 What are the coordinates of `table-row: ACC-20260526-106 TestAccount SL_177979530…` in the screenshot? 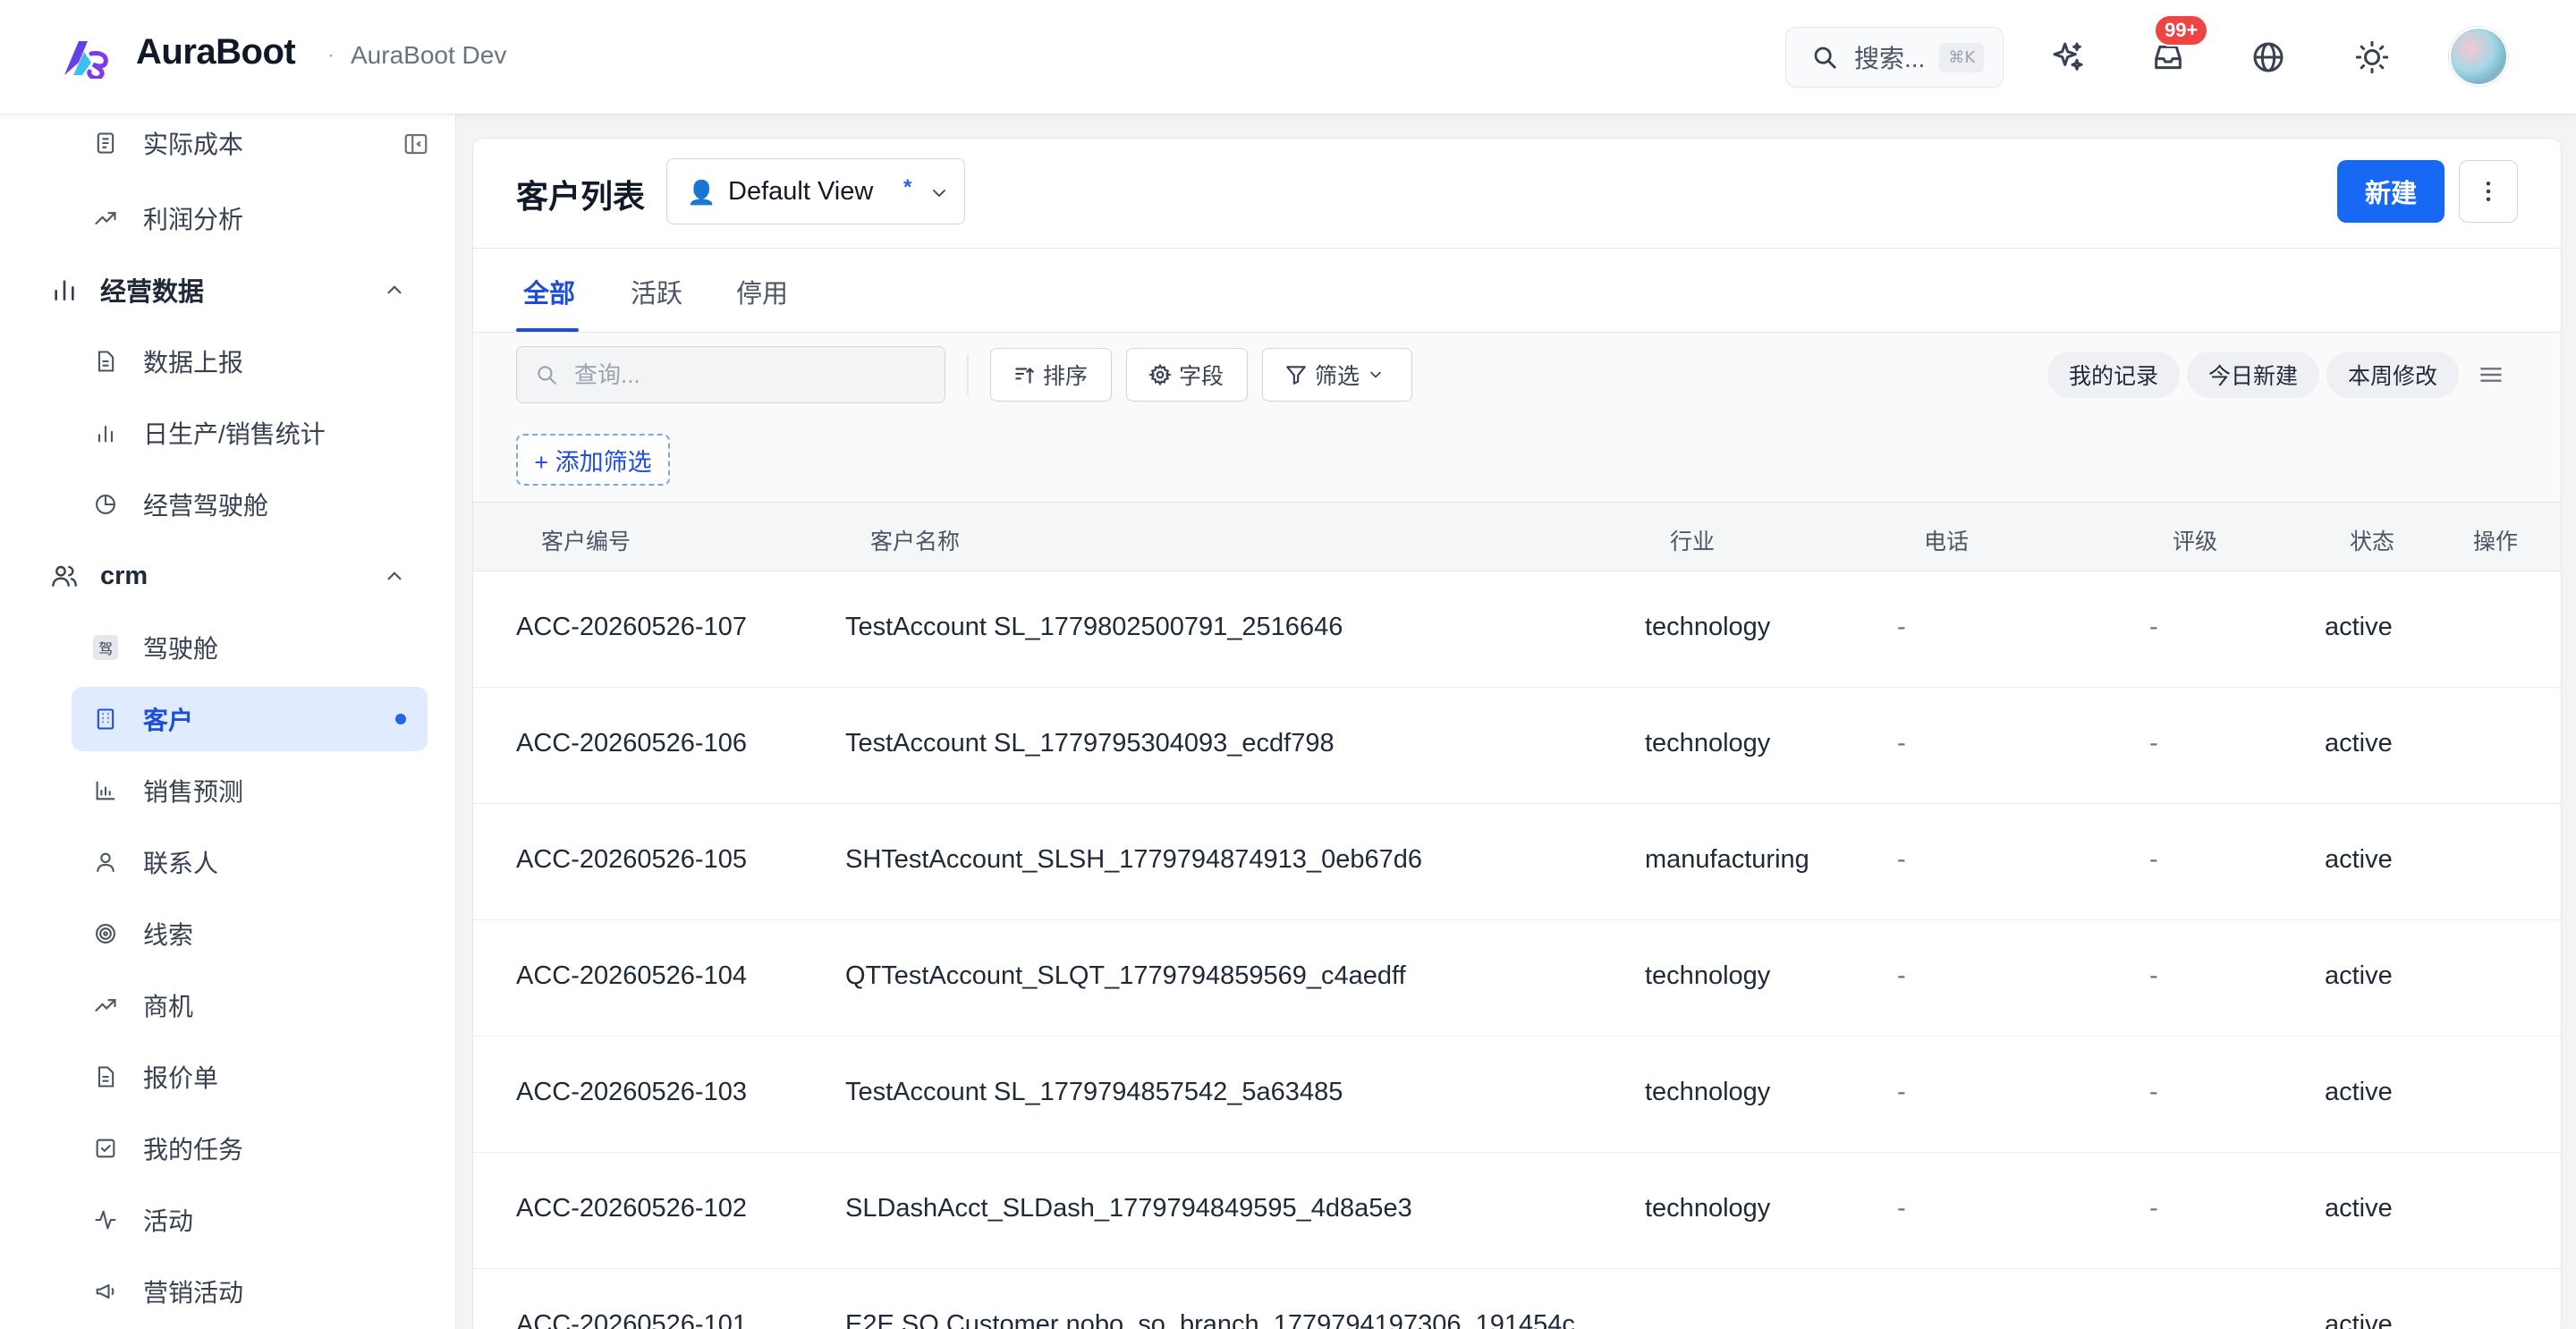 It's located at (1517, 746).